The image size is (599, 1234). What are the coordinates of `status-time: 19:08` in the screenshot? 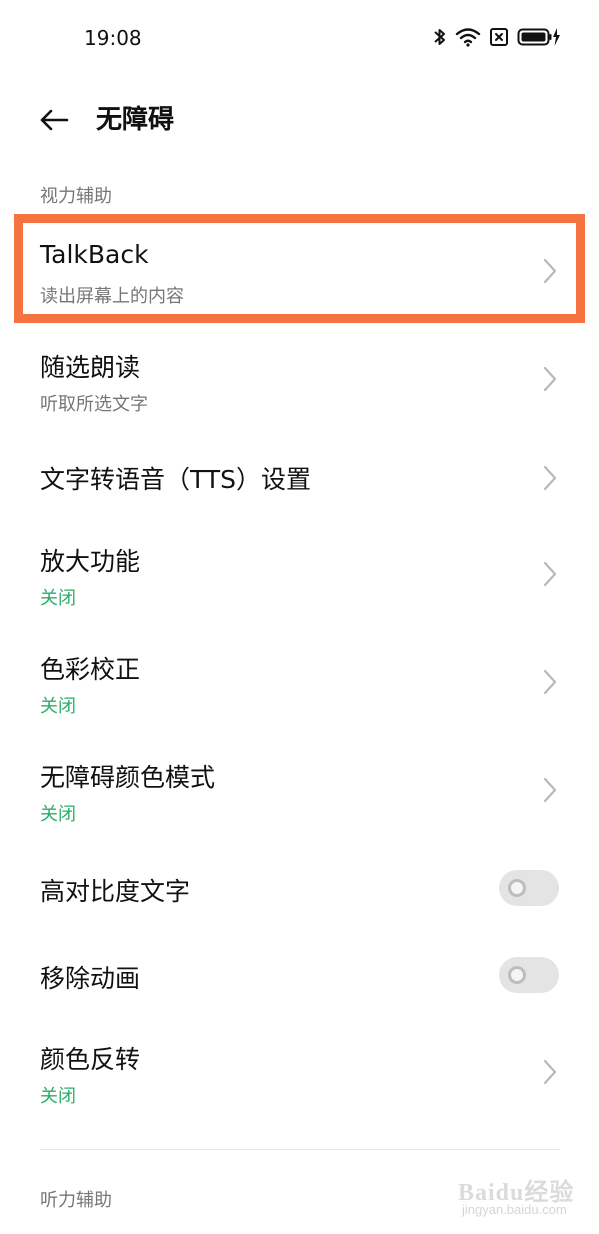 It's located at (113, 38).